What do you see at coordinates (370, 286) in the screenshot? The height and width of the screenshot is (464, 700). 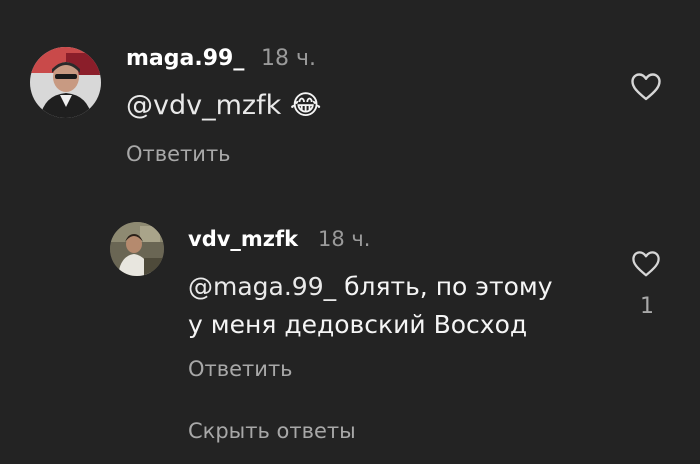 I see `reply-text-line-1: @maga.99_ блять, по этому` at bounding box center [370, 286].